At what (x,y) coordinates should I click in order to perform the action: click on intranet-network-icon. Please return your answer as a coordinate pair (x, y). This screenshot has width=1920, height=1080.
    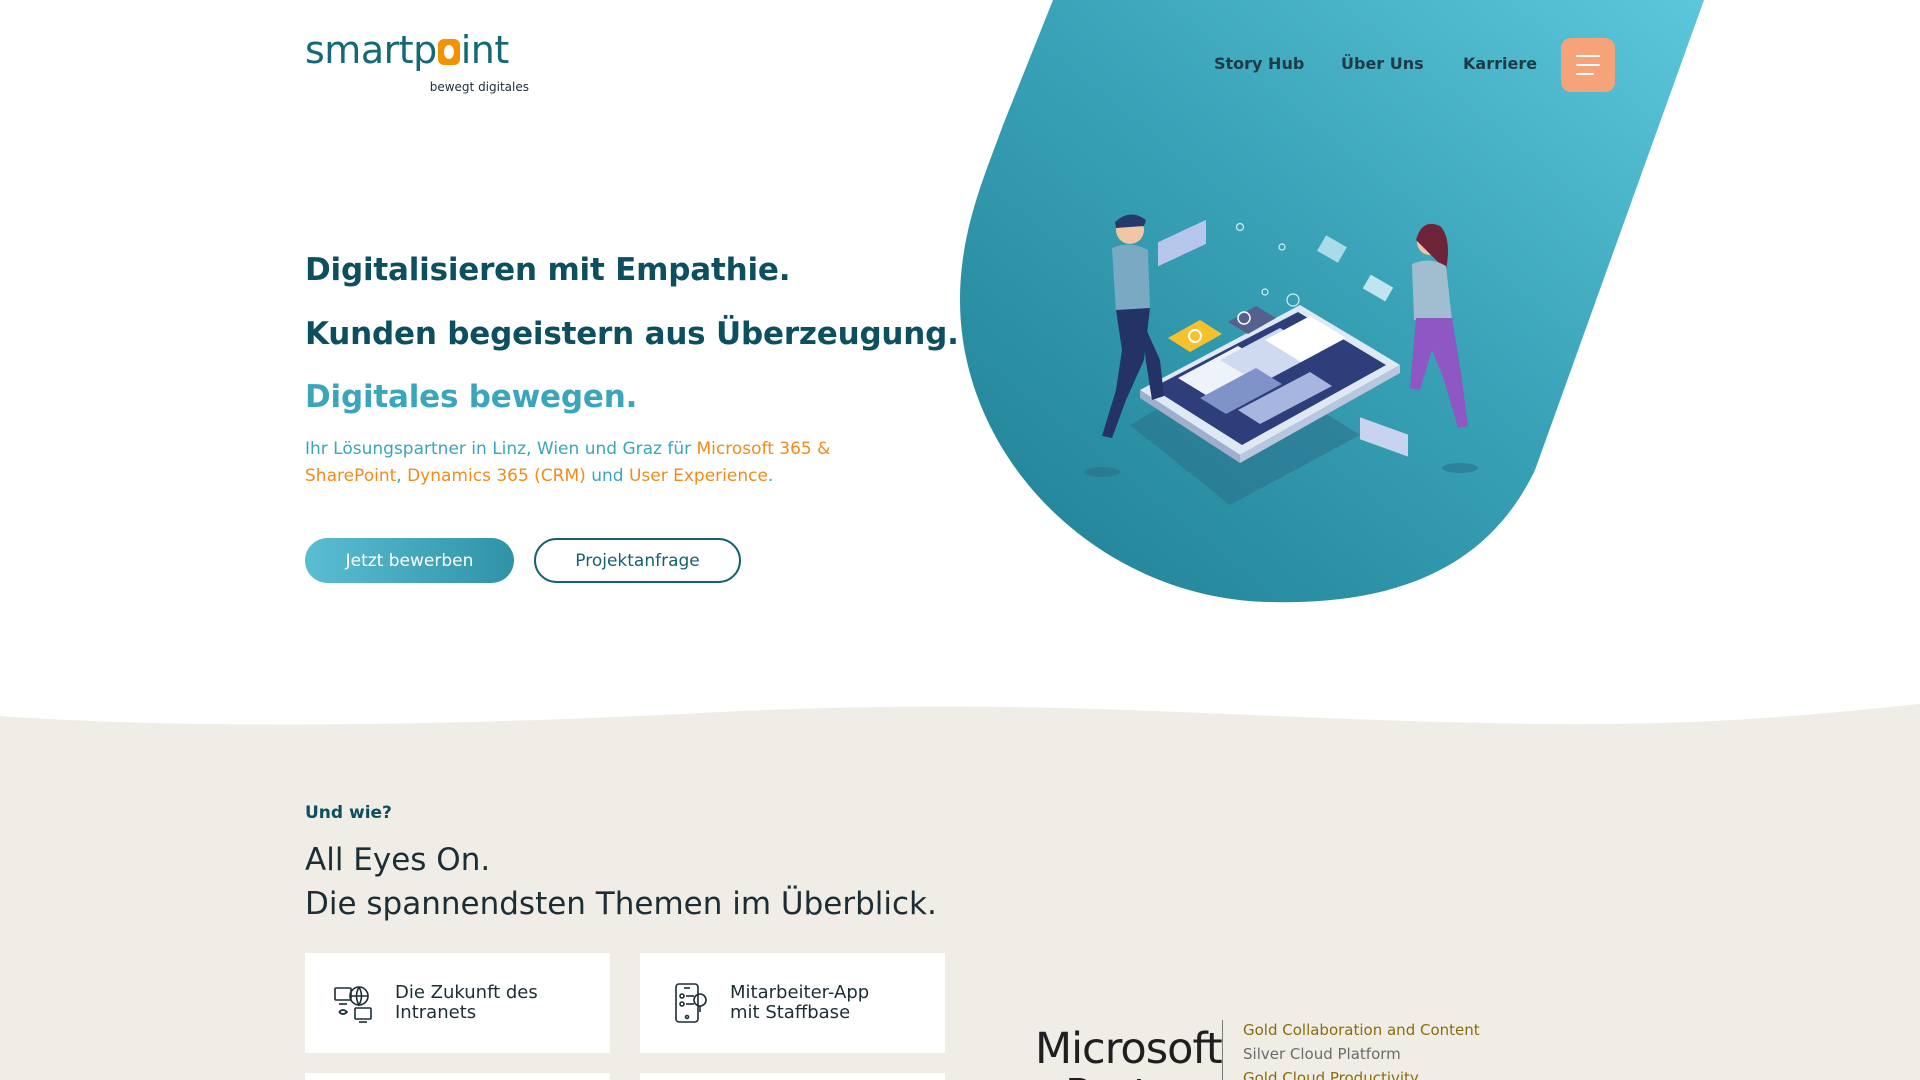
    Looking at the image, I should click on (353, 1004).